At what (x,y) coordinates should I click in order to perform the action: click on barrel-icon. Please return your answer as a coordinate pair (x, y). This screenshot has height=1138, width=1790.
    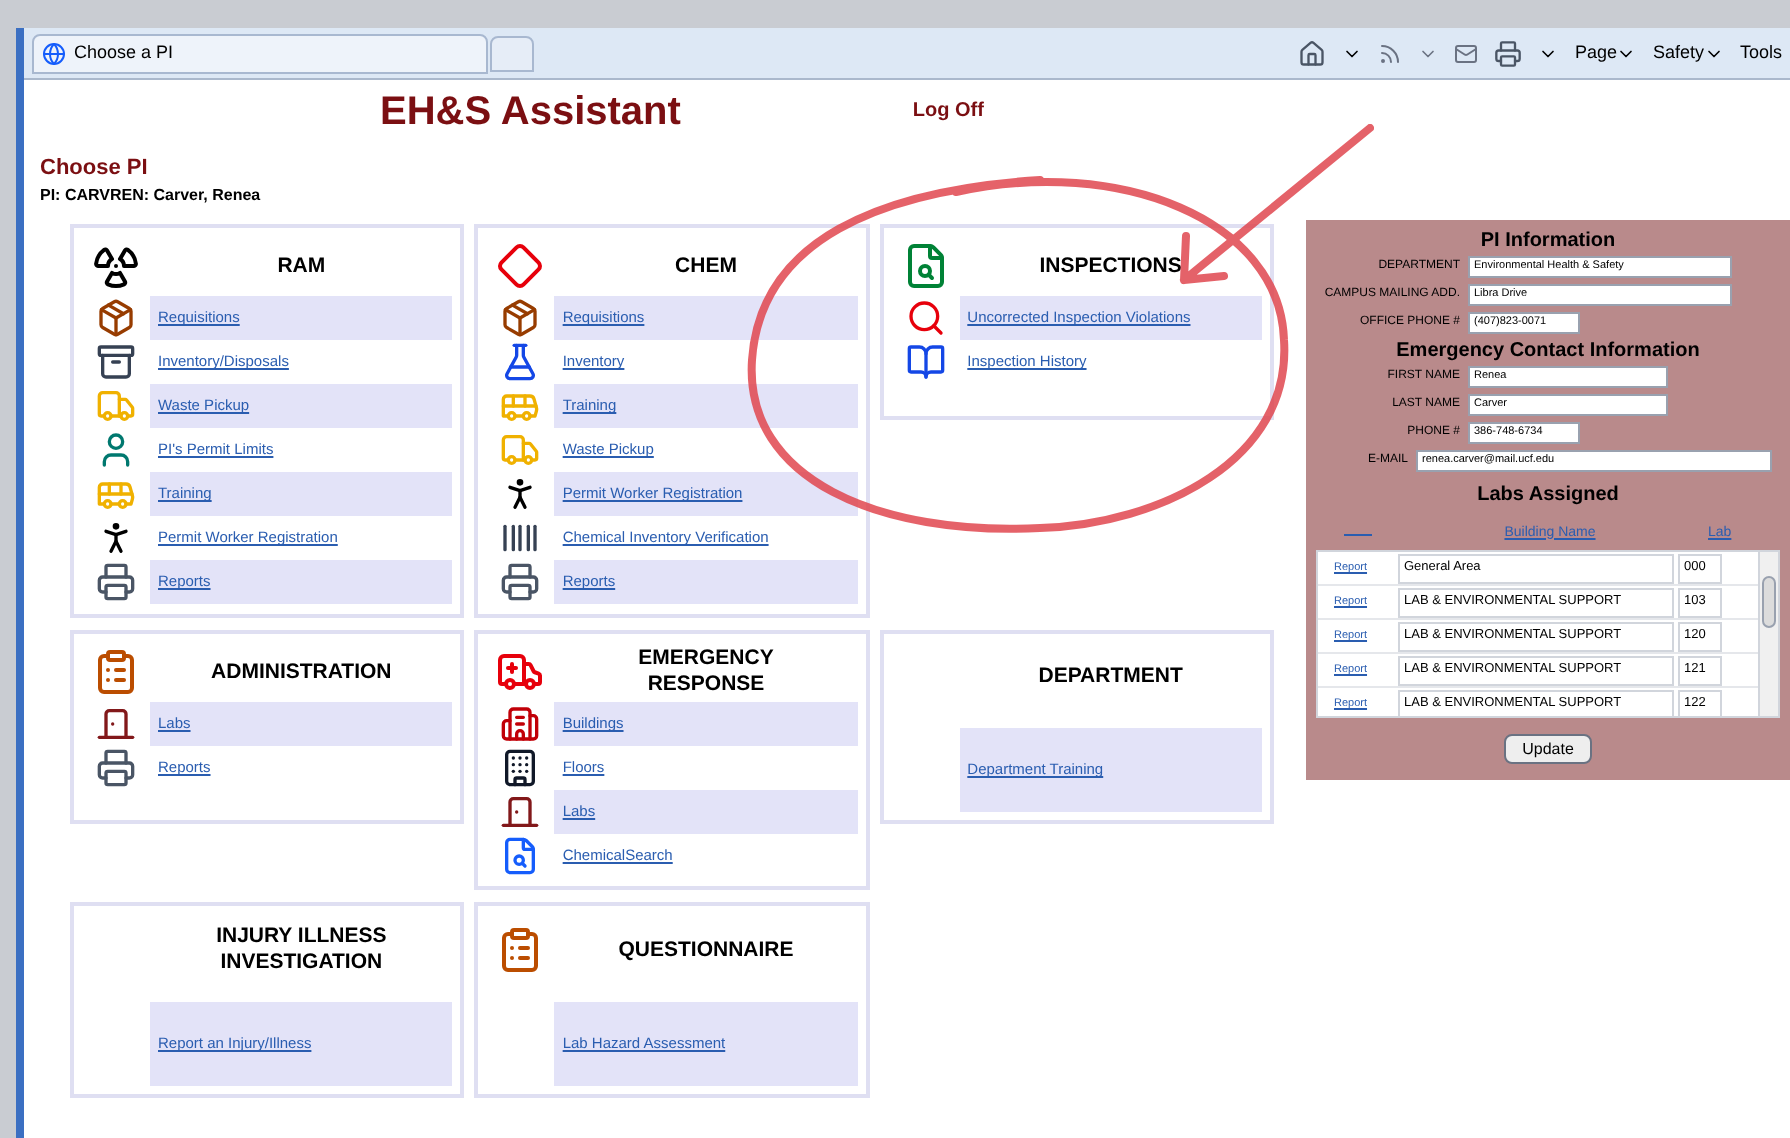
    Looking at the image, I should click on (116, 362).